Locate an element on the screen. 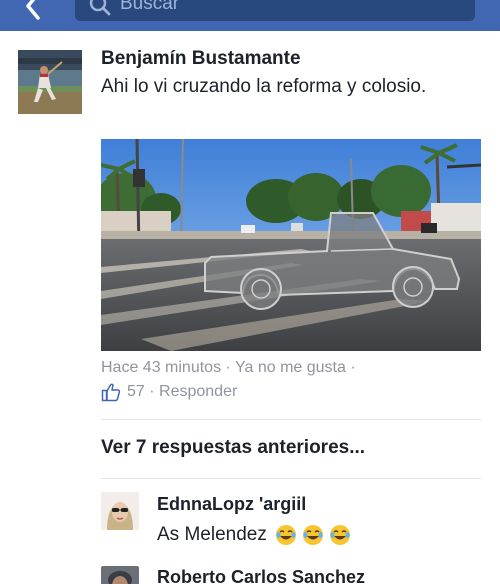 The image size is (500, 584). like-count: 57 is located at coordinates (136, 392).